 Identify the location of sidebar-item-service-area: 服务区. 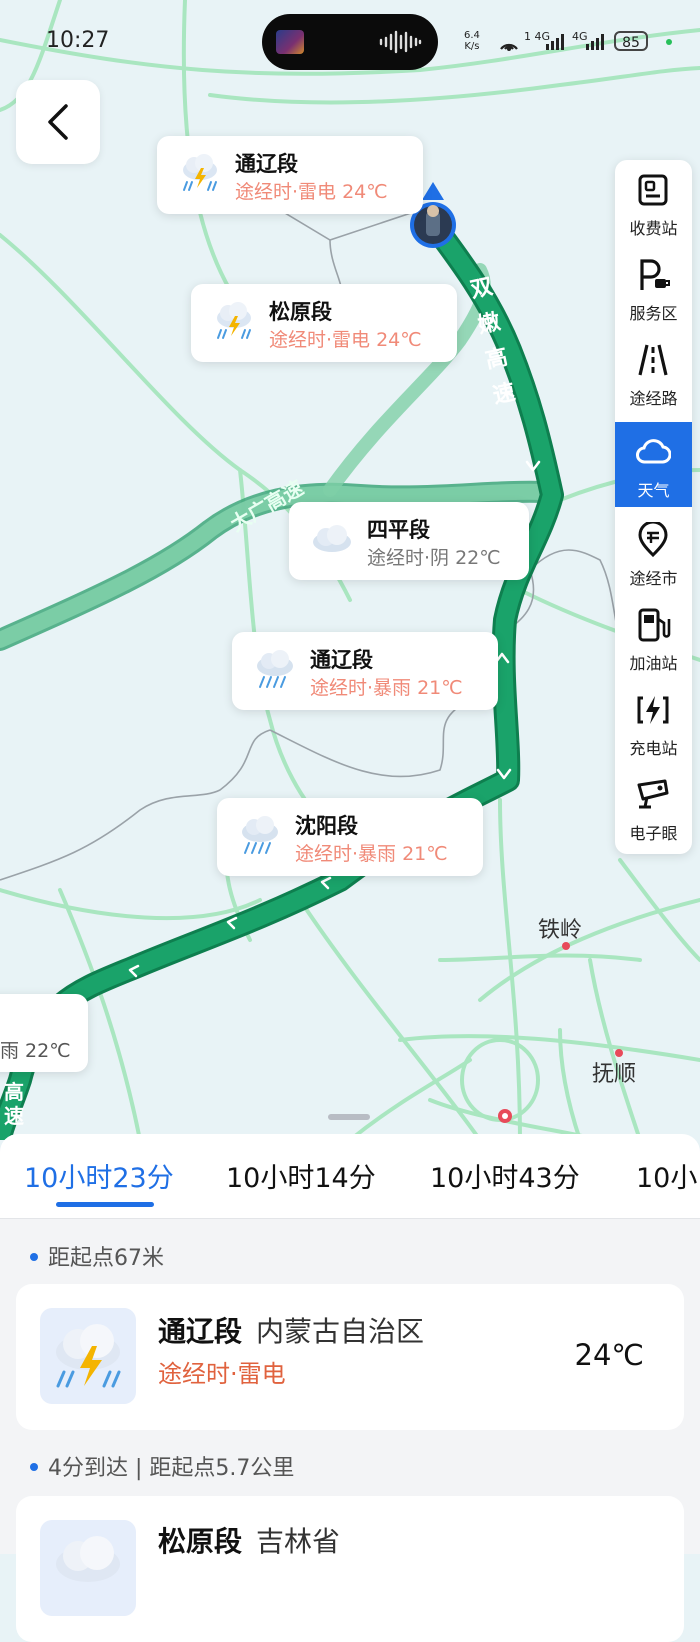
(653, 287).